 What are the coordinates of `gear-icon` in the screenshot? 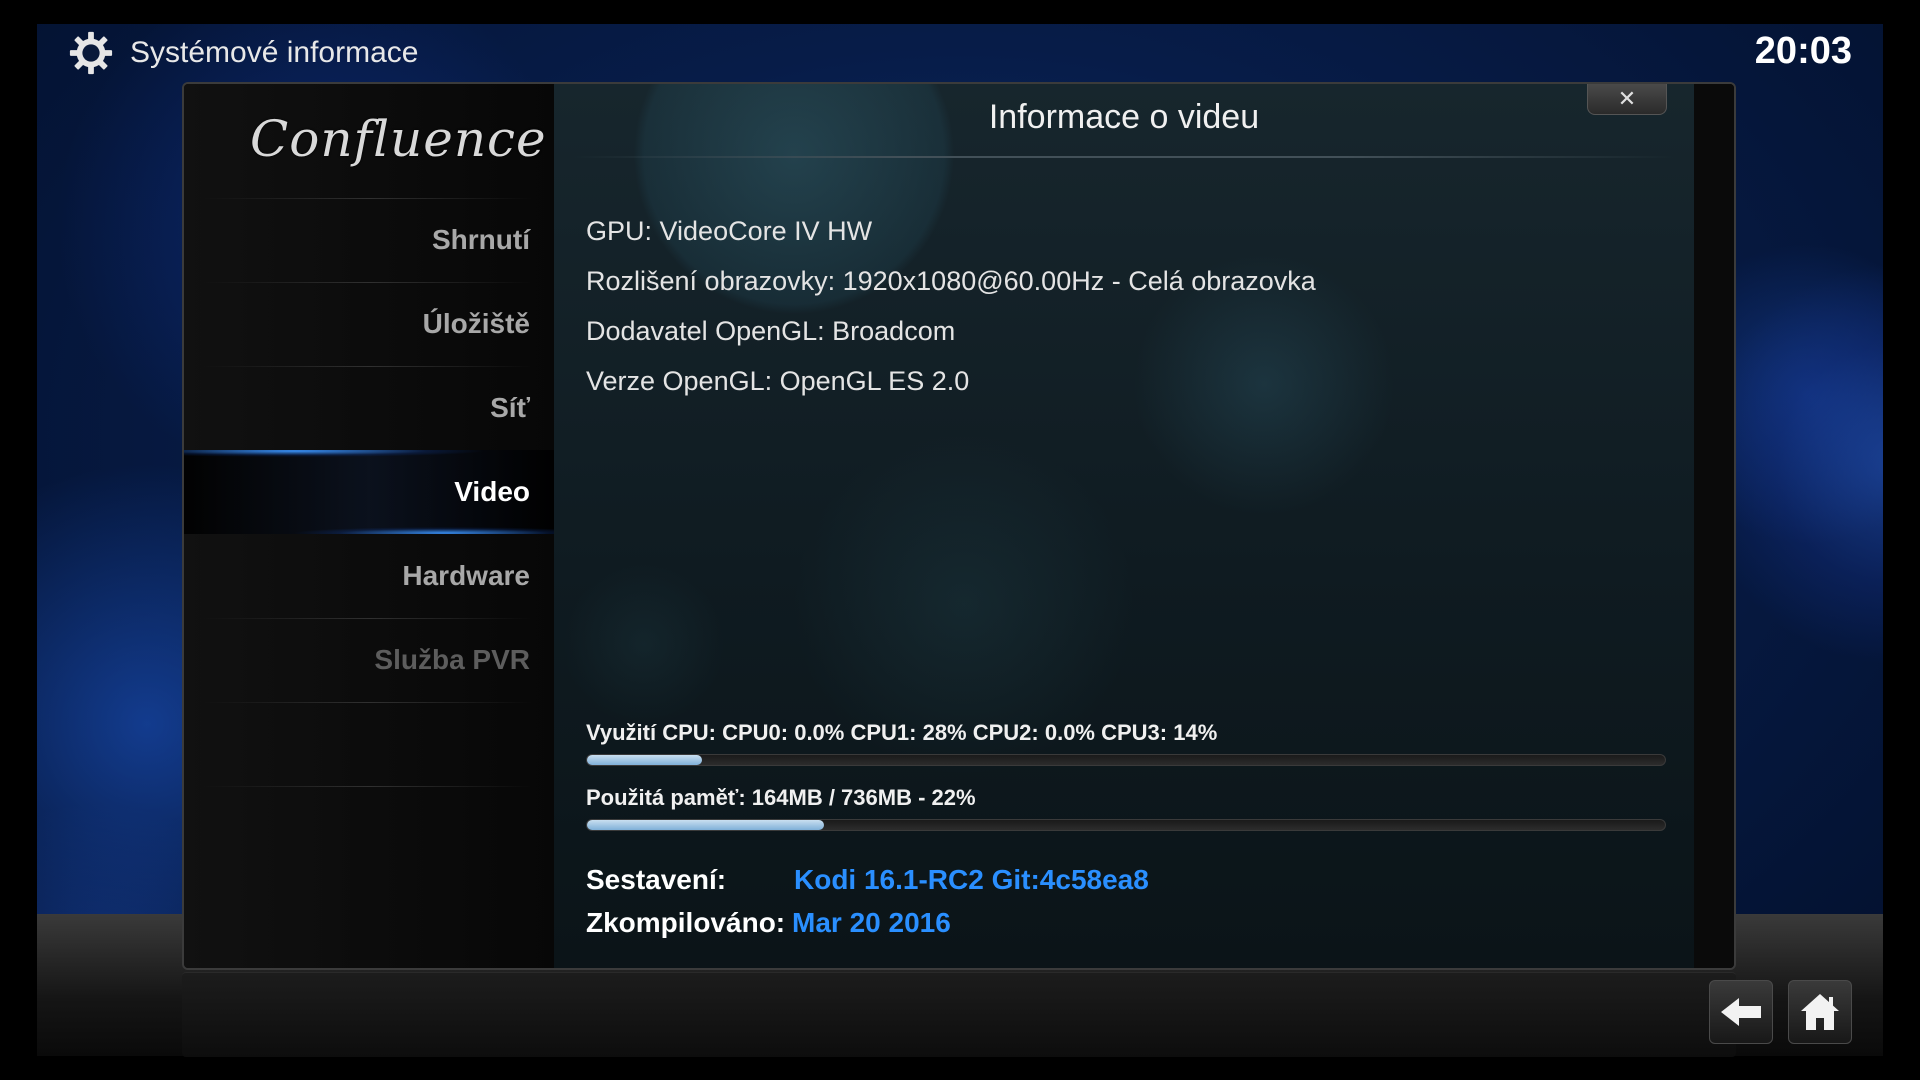 It's located at (91, 53).